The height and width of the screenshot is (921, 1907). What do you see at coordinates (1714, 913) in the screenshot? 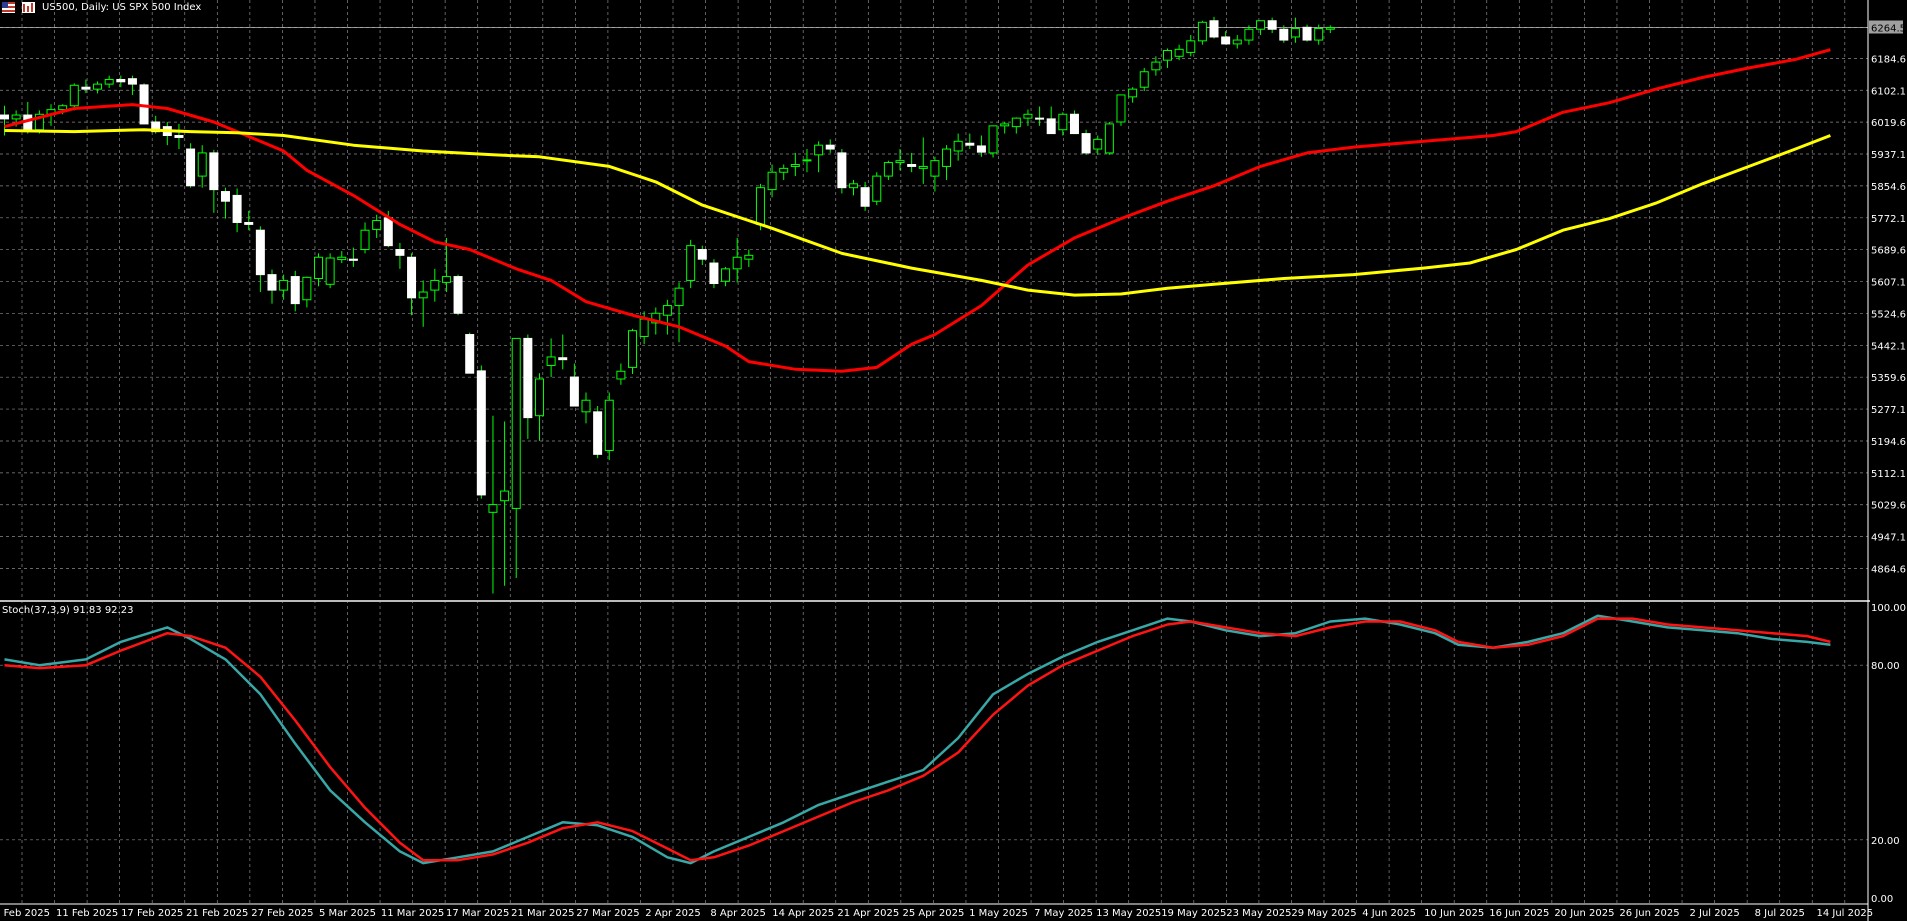
I see `date-tick-label: 2 Jul 2025` at bounding box center [1714, 913].